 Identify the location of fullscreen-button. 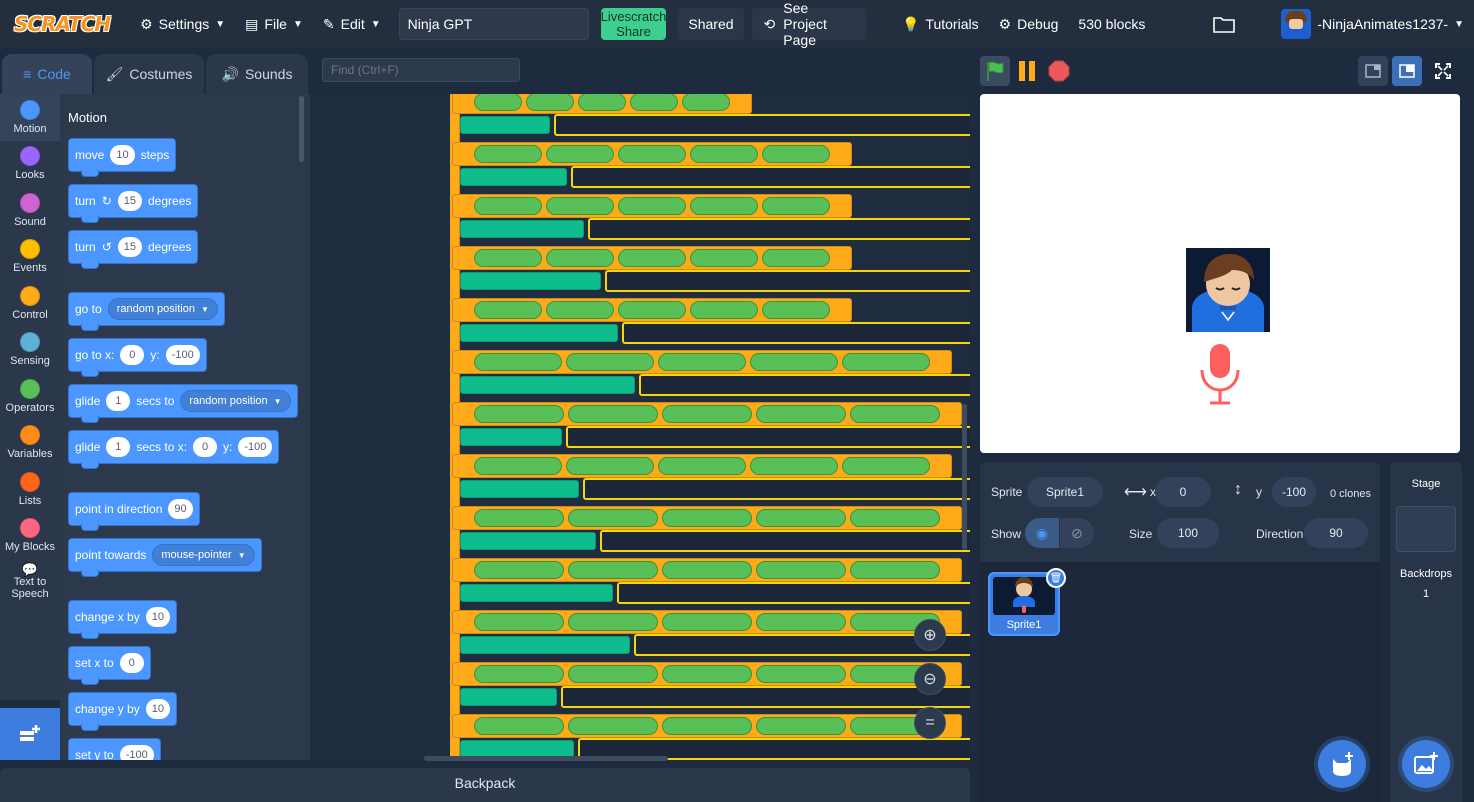
(1443, 71).